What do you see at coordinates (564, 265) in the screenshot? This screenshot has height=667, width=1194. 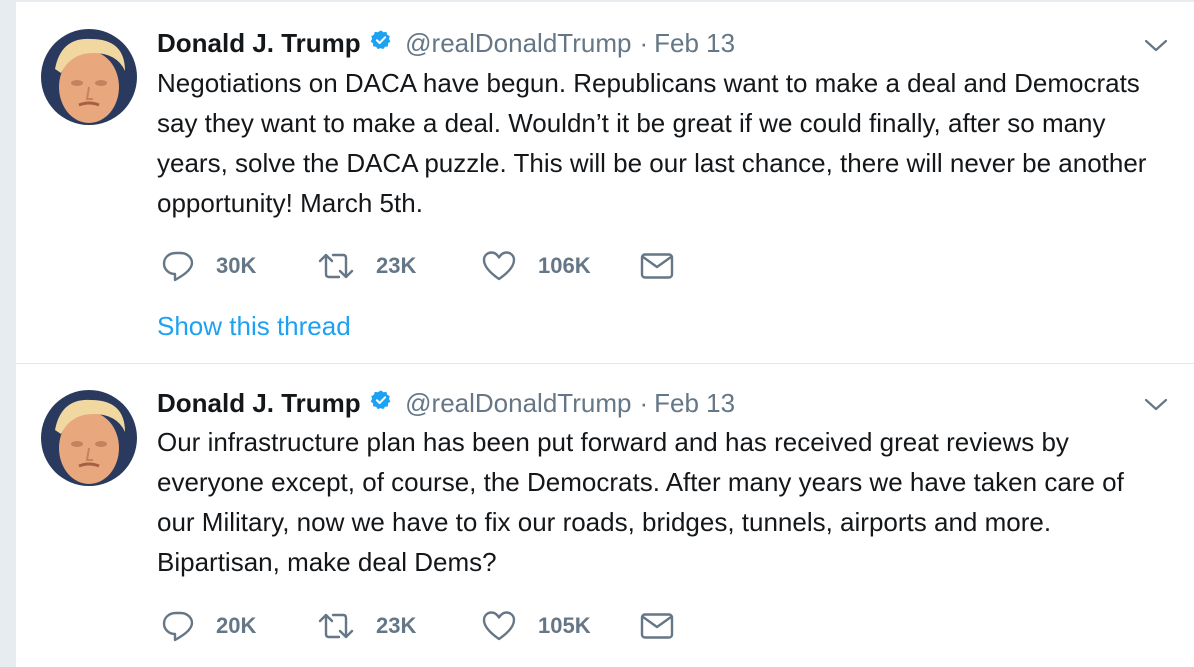 I see `like-count: 106K` at bounding box center [564, 265].